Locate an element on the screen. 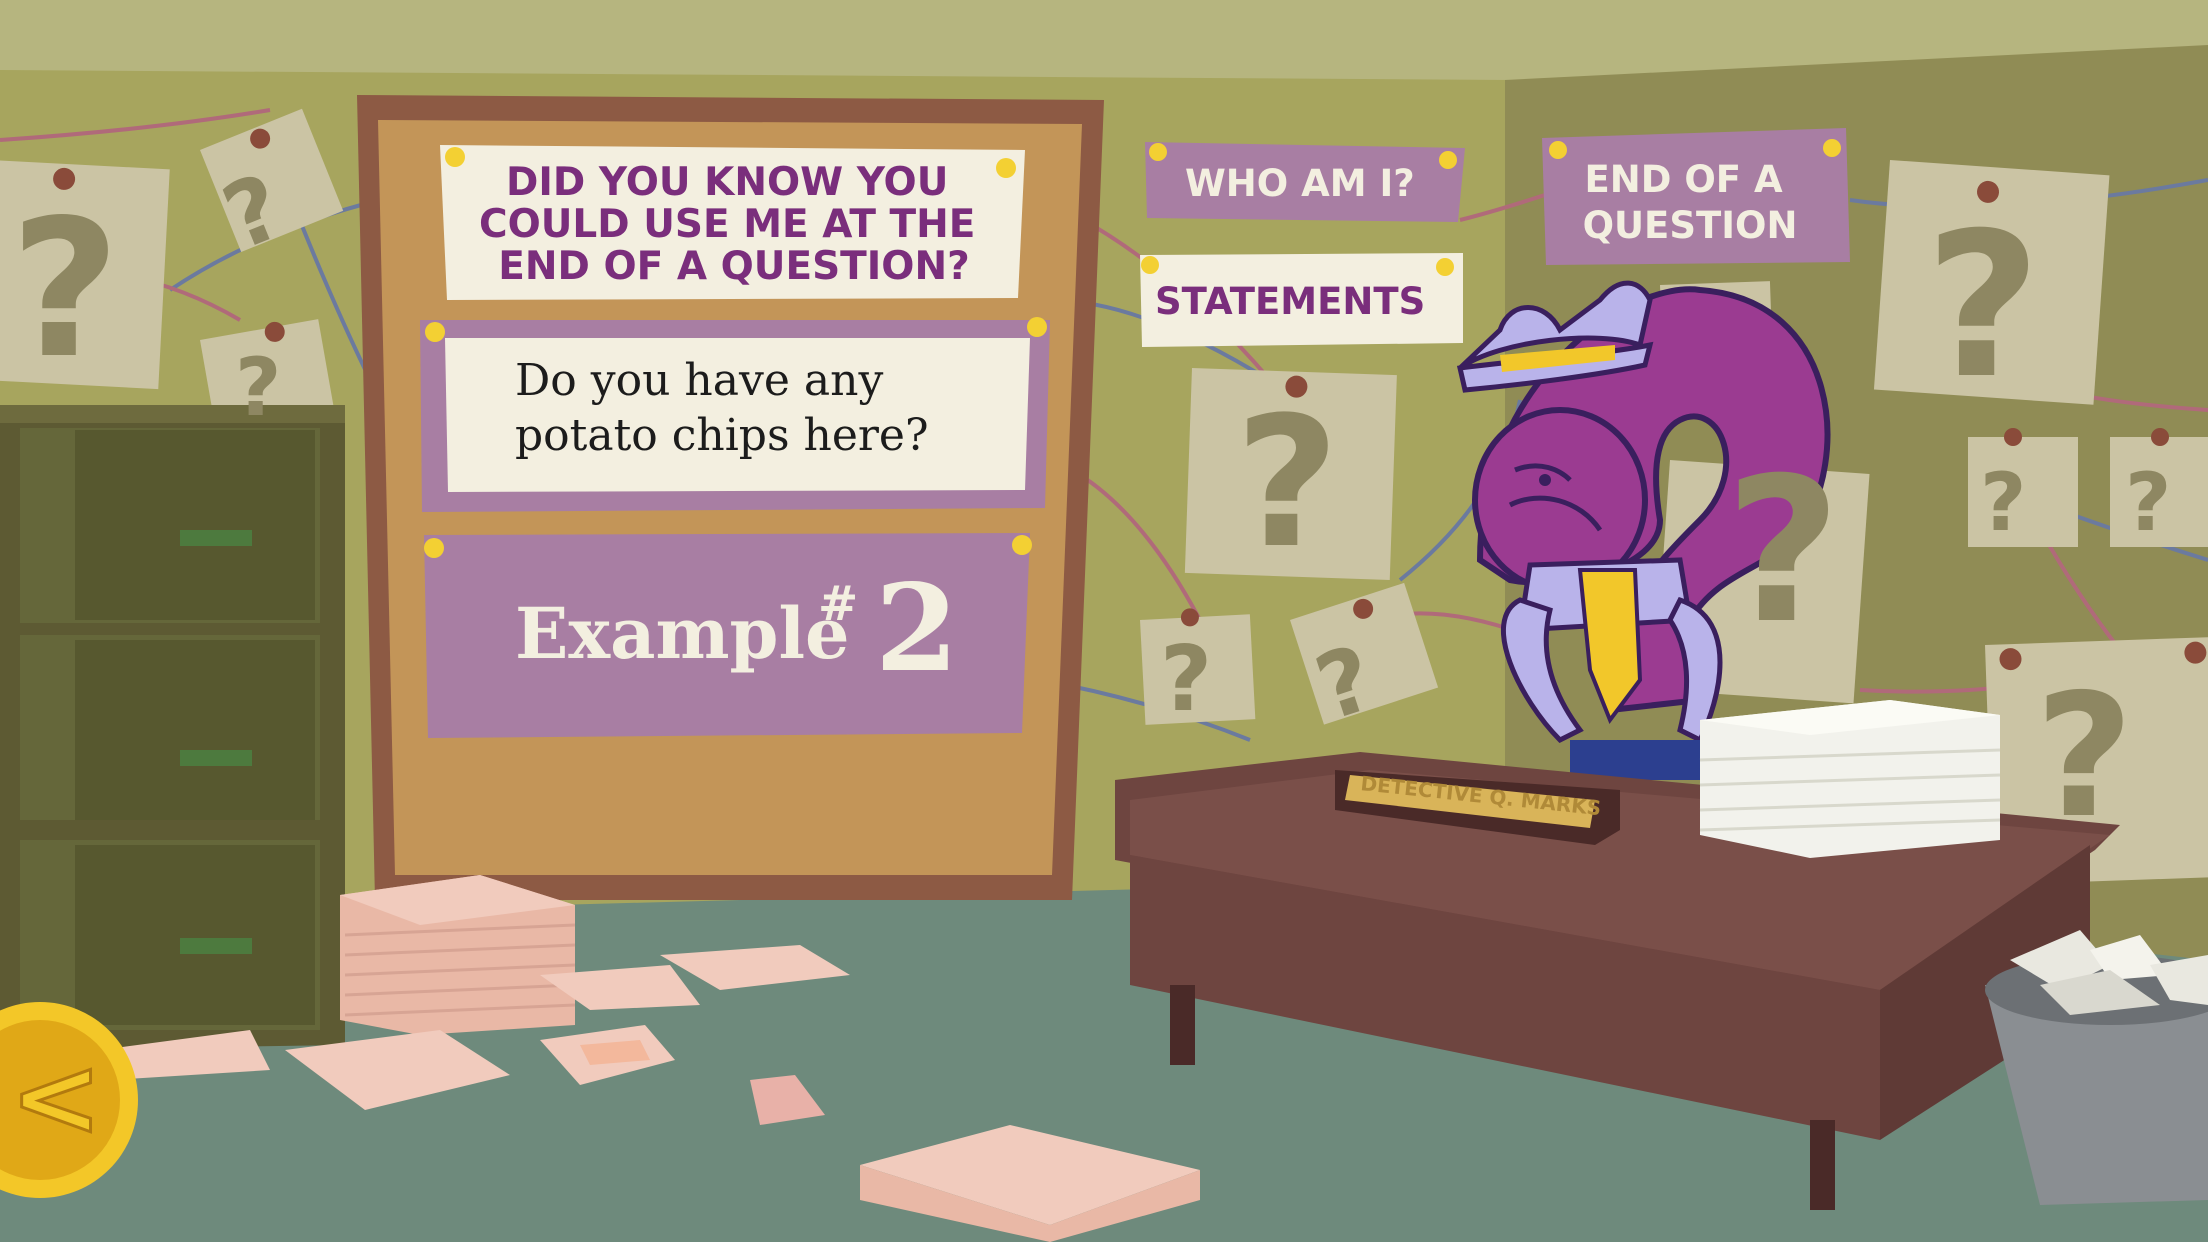 The image size is (2208, 1242). end-of-question-line-2: QUESTION is located at coordinates (1690, 225).